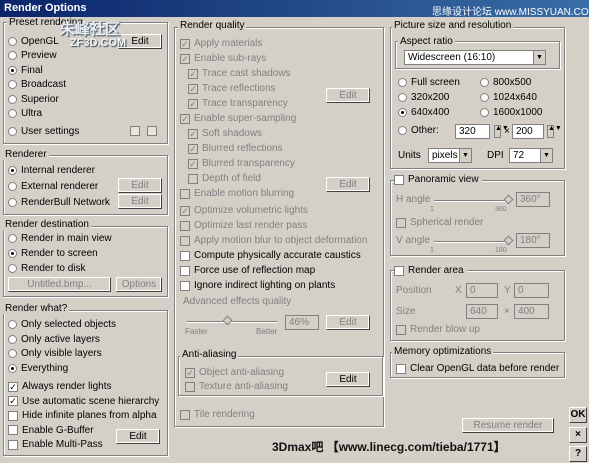 The height and width of the screenshot is (463, 589). Describe the element at coordinates (501, 209) in the screenshot. I see `h-angle-max: 360` at that location.